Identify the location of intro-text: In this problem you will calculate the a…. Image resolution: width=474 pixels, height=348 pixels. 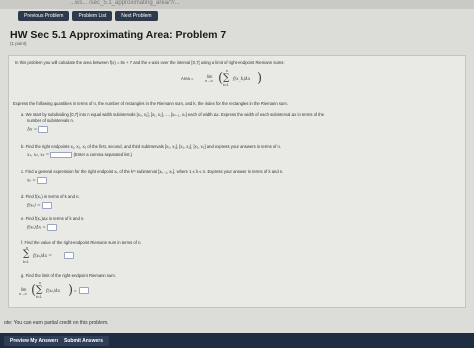
(150, 62).